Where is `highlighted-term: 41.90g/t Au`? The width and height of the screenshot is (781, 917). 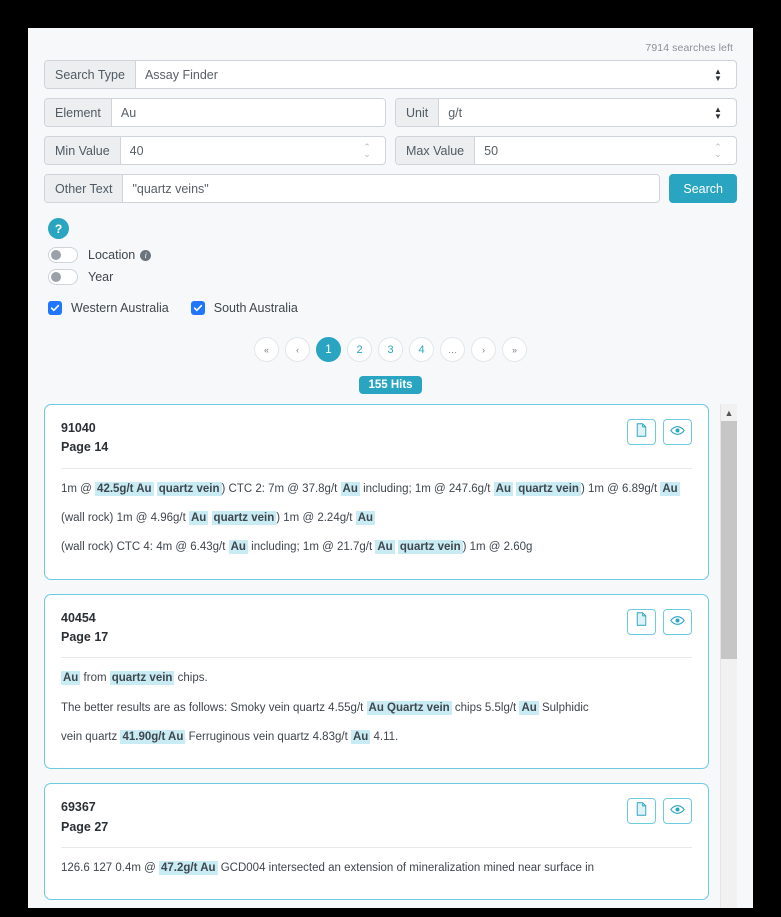
highlighted-term: 41.90g/t Au is located at coordinates (153, 737).